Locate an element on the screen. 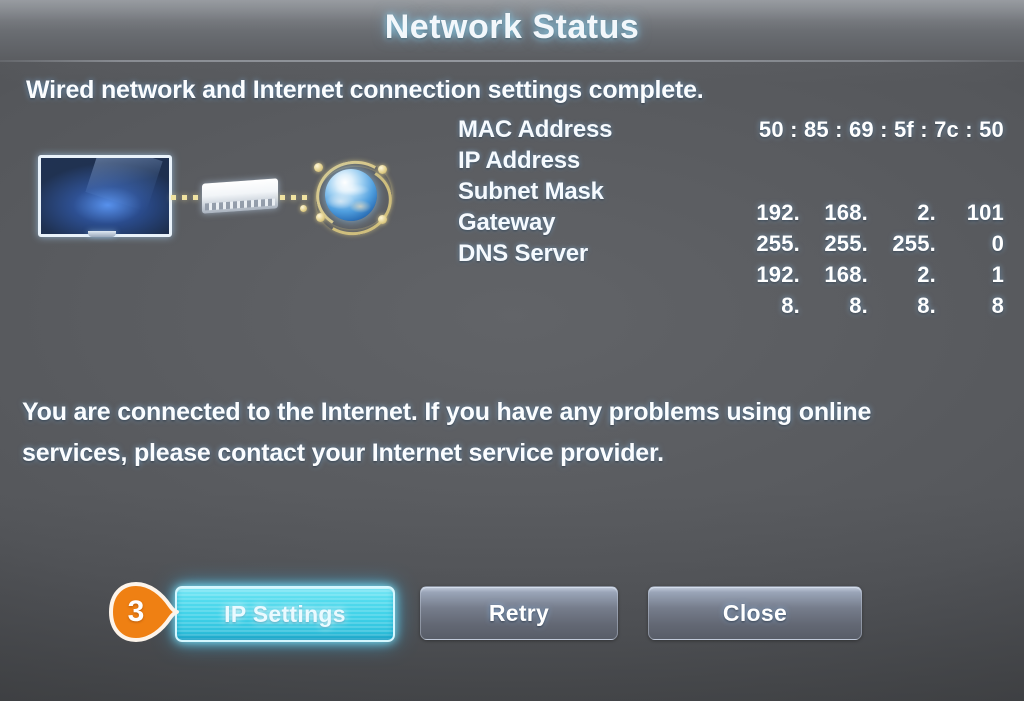 This screenshot has width=1024, height=701. ethernet-cable-left-icon is located at coordinates (186, 197).